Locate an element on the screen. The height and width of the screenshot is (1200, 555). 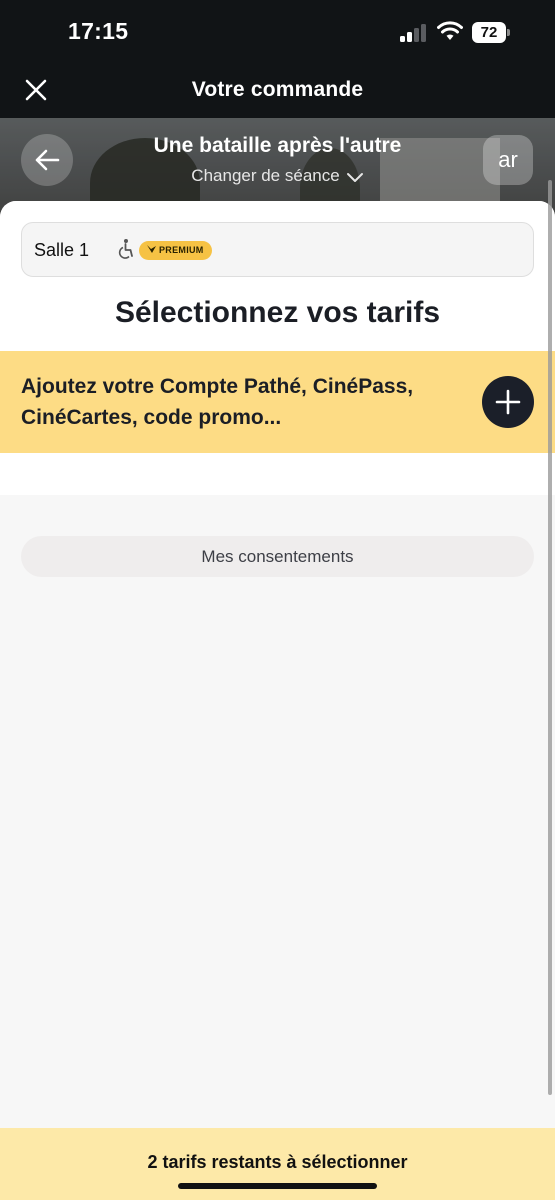
battery-level: 72 is located at coordinates (489, 32).